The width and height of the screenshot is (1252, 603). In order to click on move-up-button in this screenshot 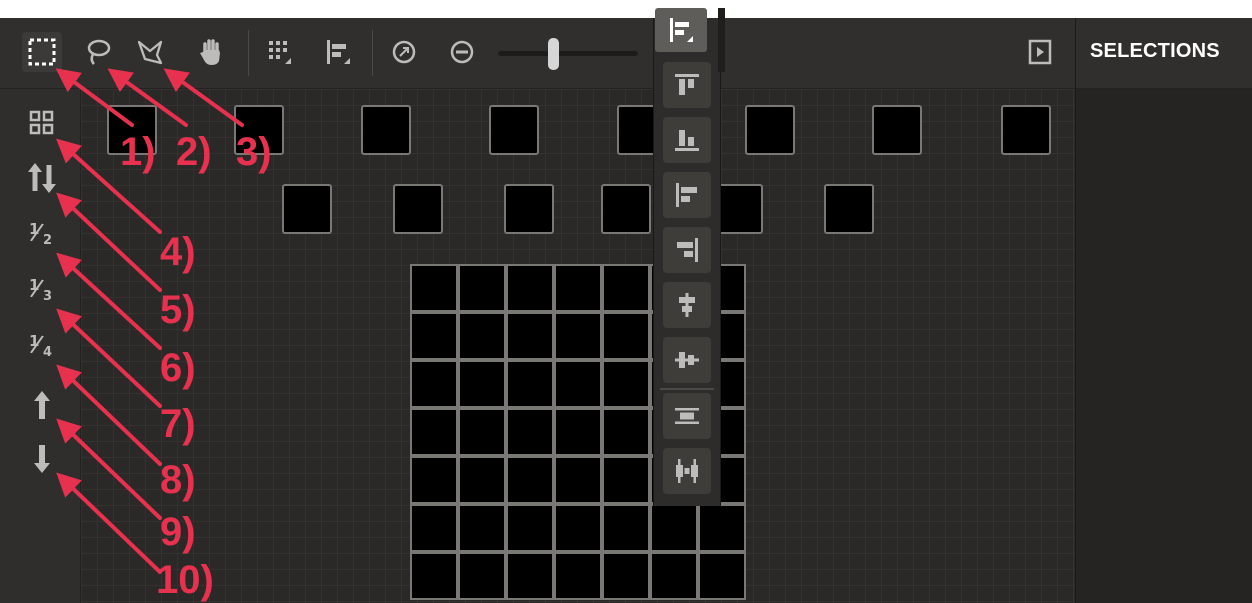, I will do `click(42, 405)`.